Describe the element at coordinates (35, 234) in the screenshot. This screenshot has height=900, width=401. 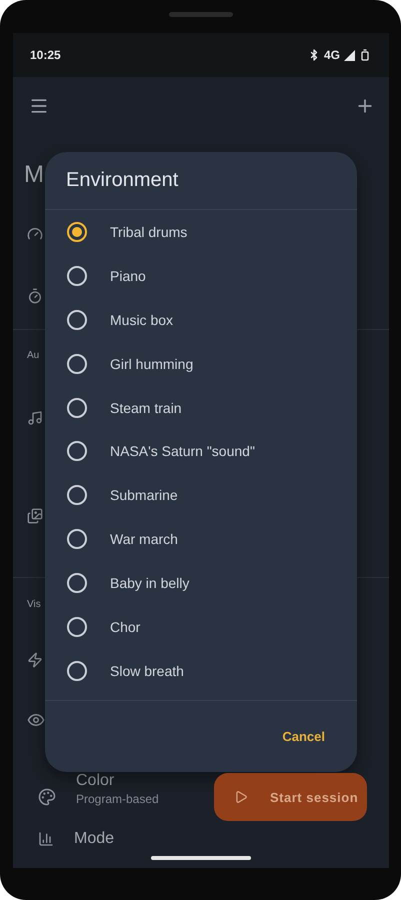
I see `gauge-icon` at that location.